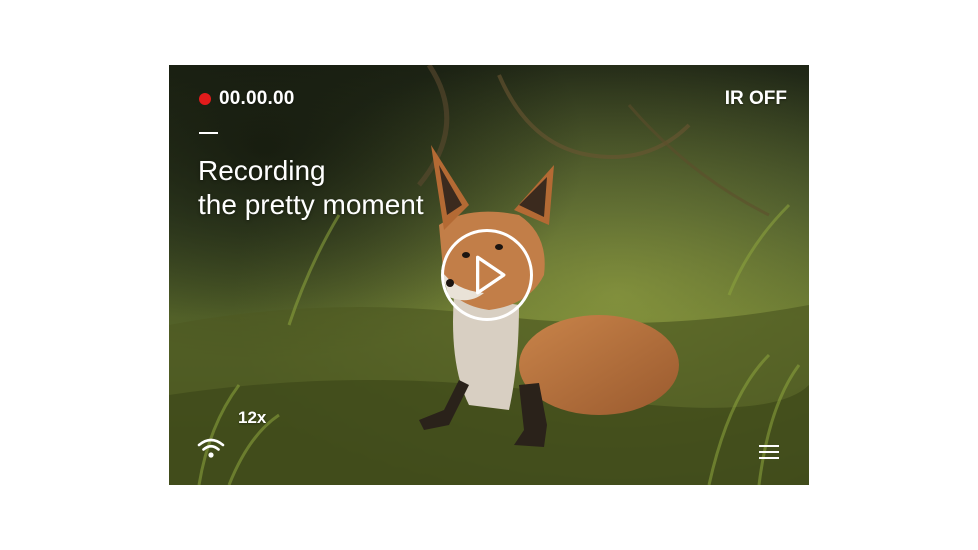  Describe the element at coordinates (262, 170) in the screenshot. I see `headline-line-1: Recording` at that location.